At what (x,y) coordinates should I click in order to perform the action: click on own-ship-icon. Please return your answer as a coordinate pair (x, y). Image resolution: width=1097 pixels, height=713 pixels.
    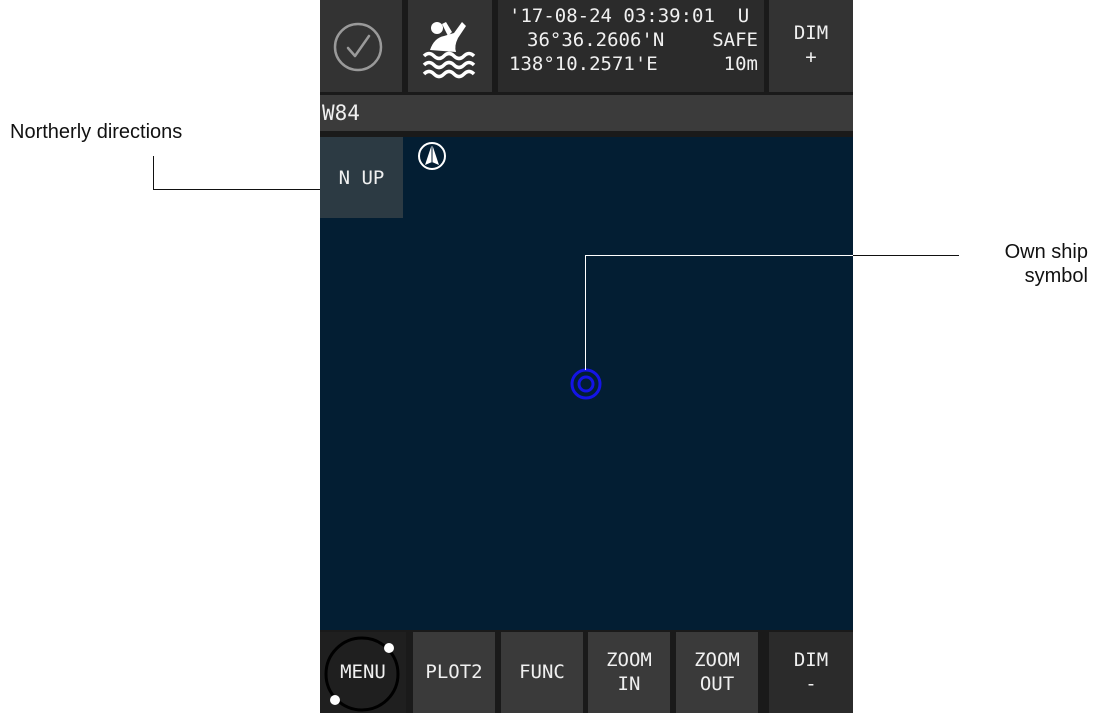
    Looking at the image, I should click on (586, 384).